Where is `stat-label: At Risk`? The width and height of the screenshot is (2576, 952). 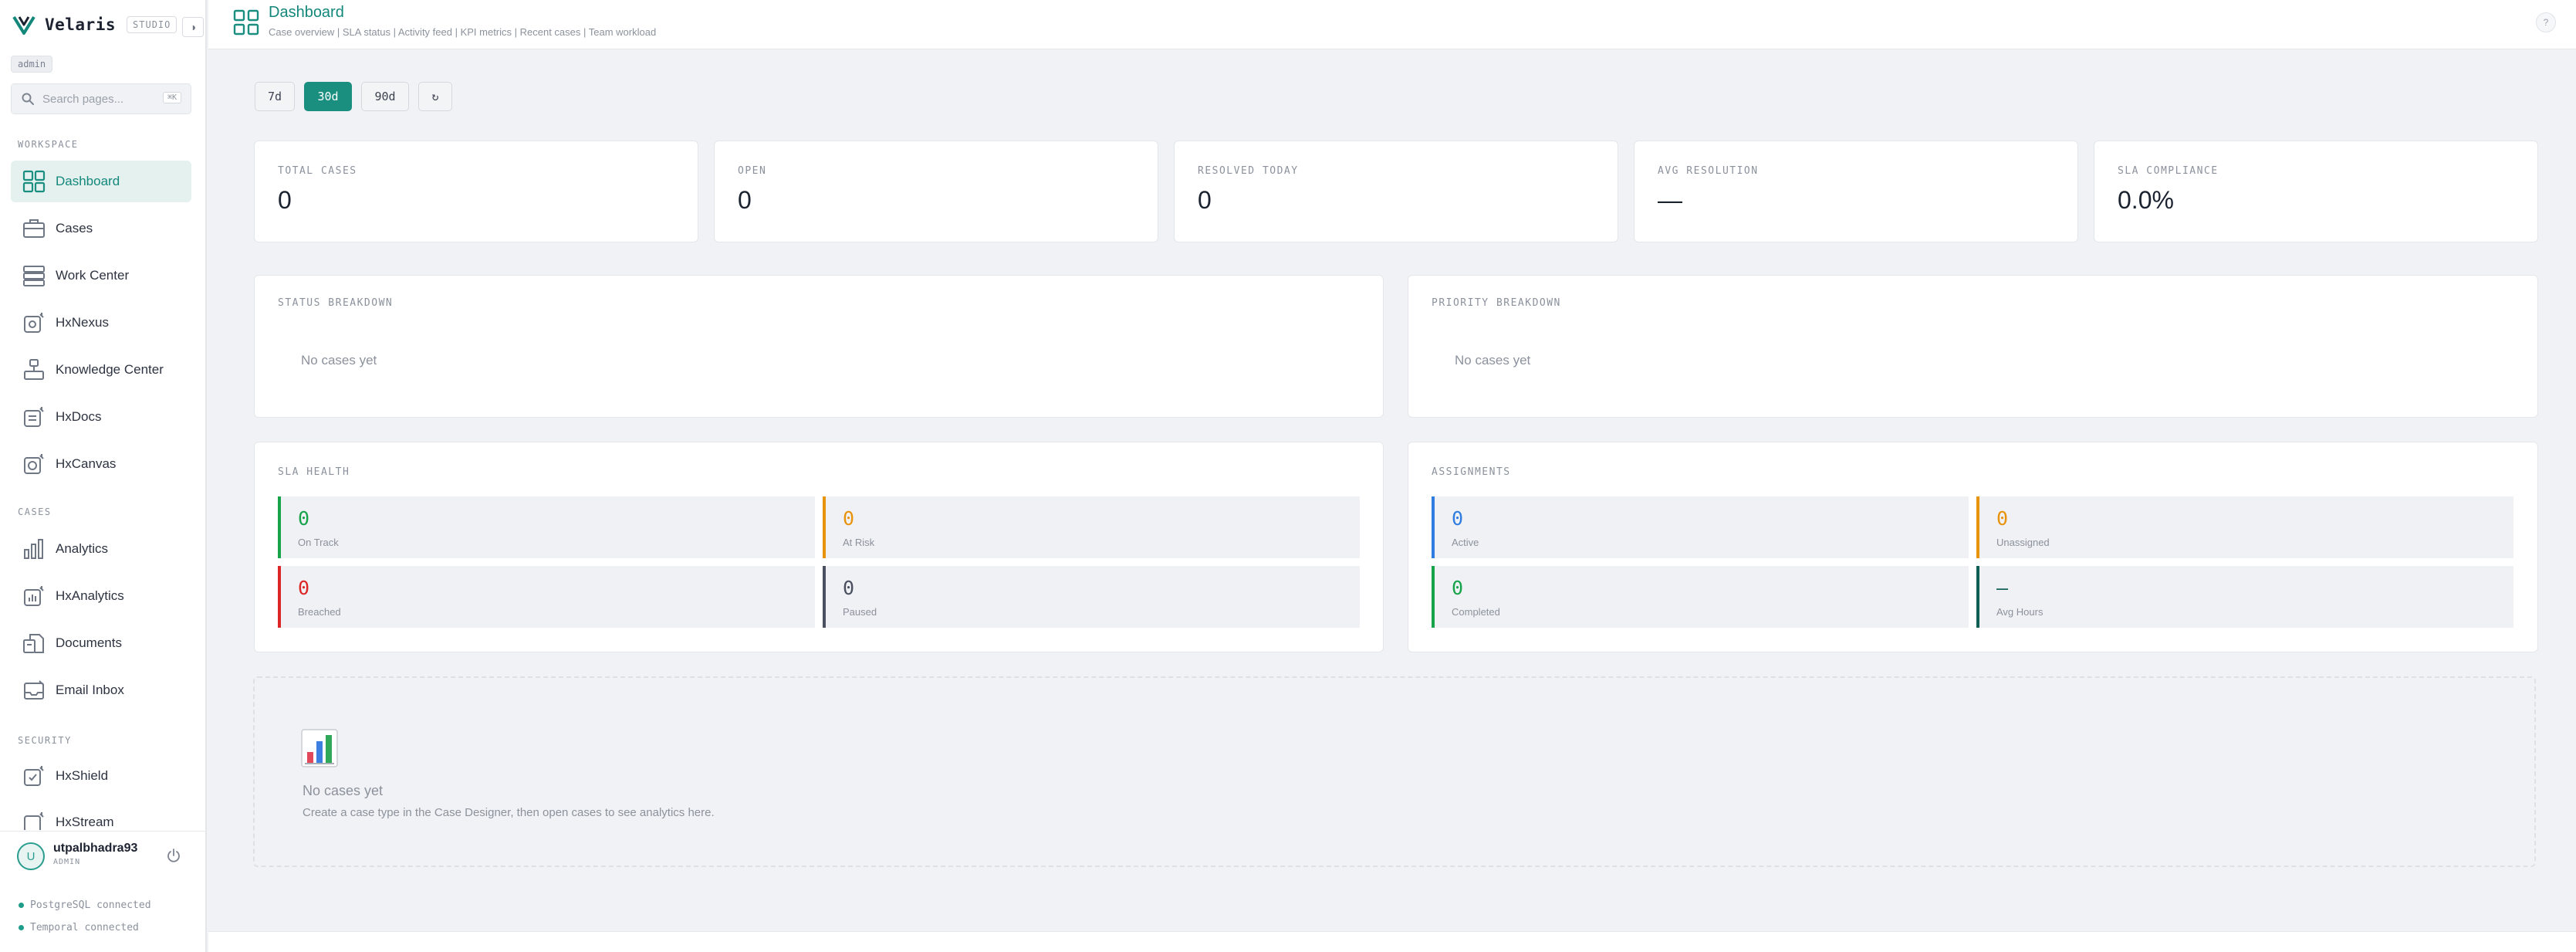
stat-label: At Risk is located at coordinates (859, 542).